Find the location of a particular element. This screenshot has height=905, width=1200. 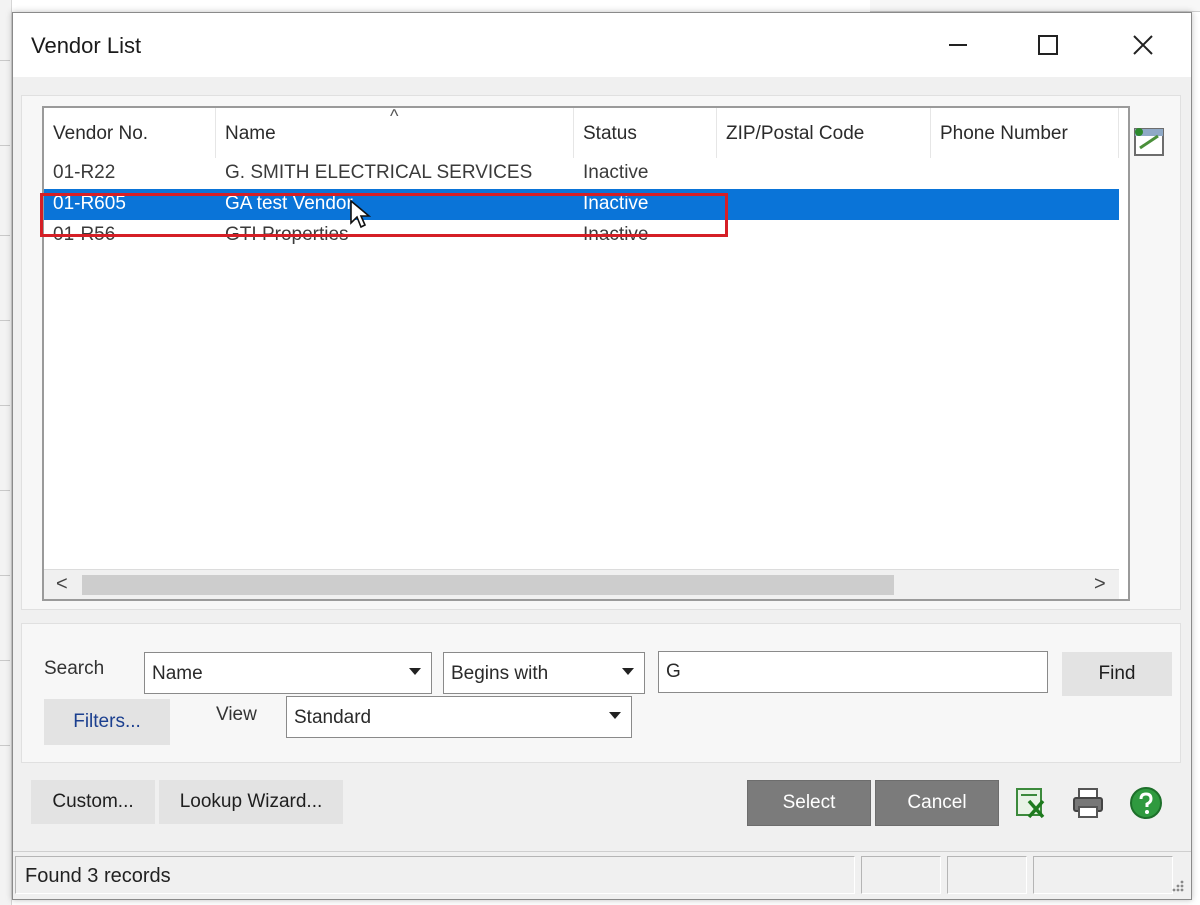

window-title: Vendor List is located at coordinates (86, 45).